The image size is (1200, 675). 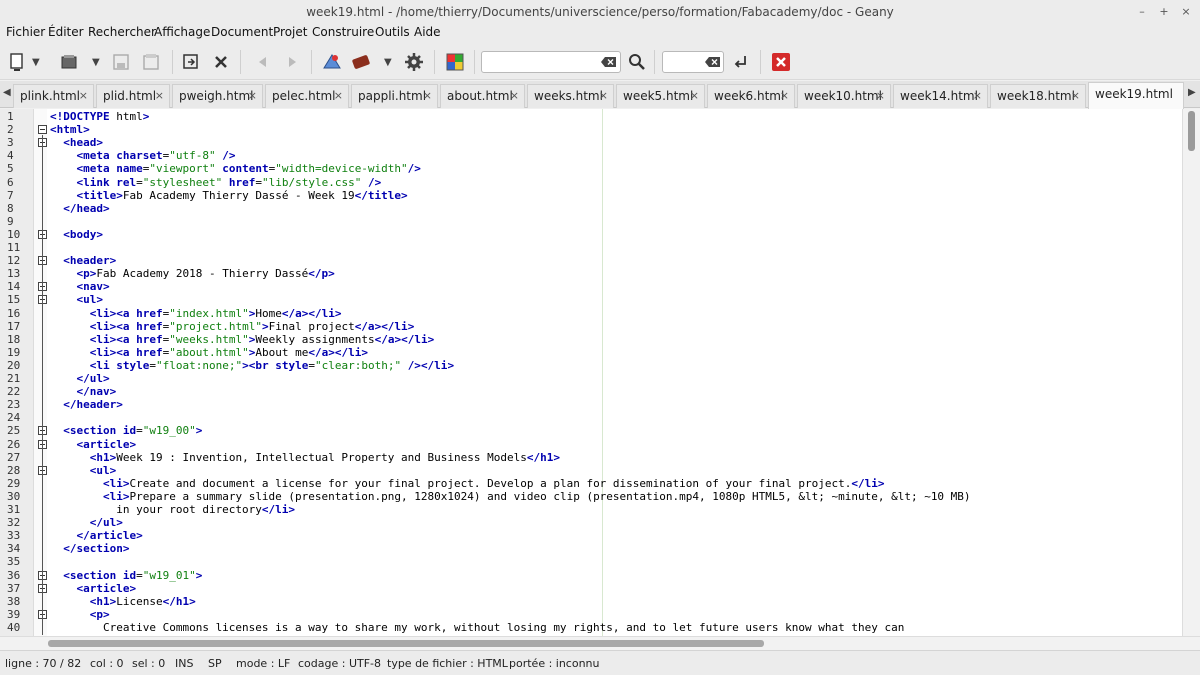 What do you see at coordinates (14, 627) in the screenshot?
I see `line-number: 40` at bounding box center [14, 627].